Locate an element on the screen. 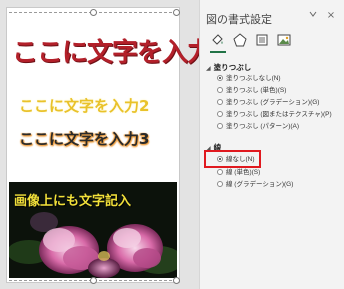  fill-section-label: 塗りつぶし is located at coordinates (232, 67).